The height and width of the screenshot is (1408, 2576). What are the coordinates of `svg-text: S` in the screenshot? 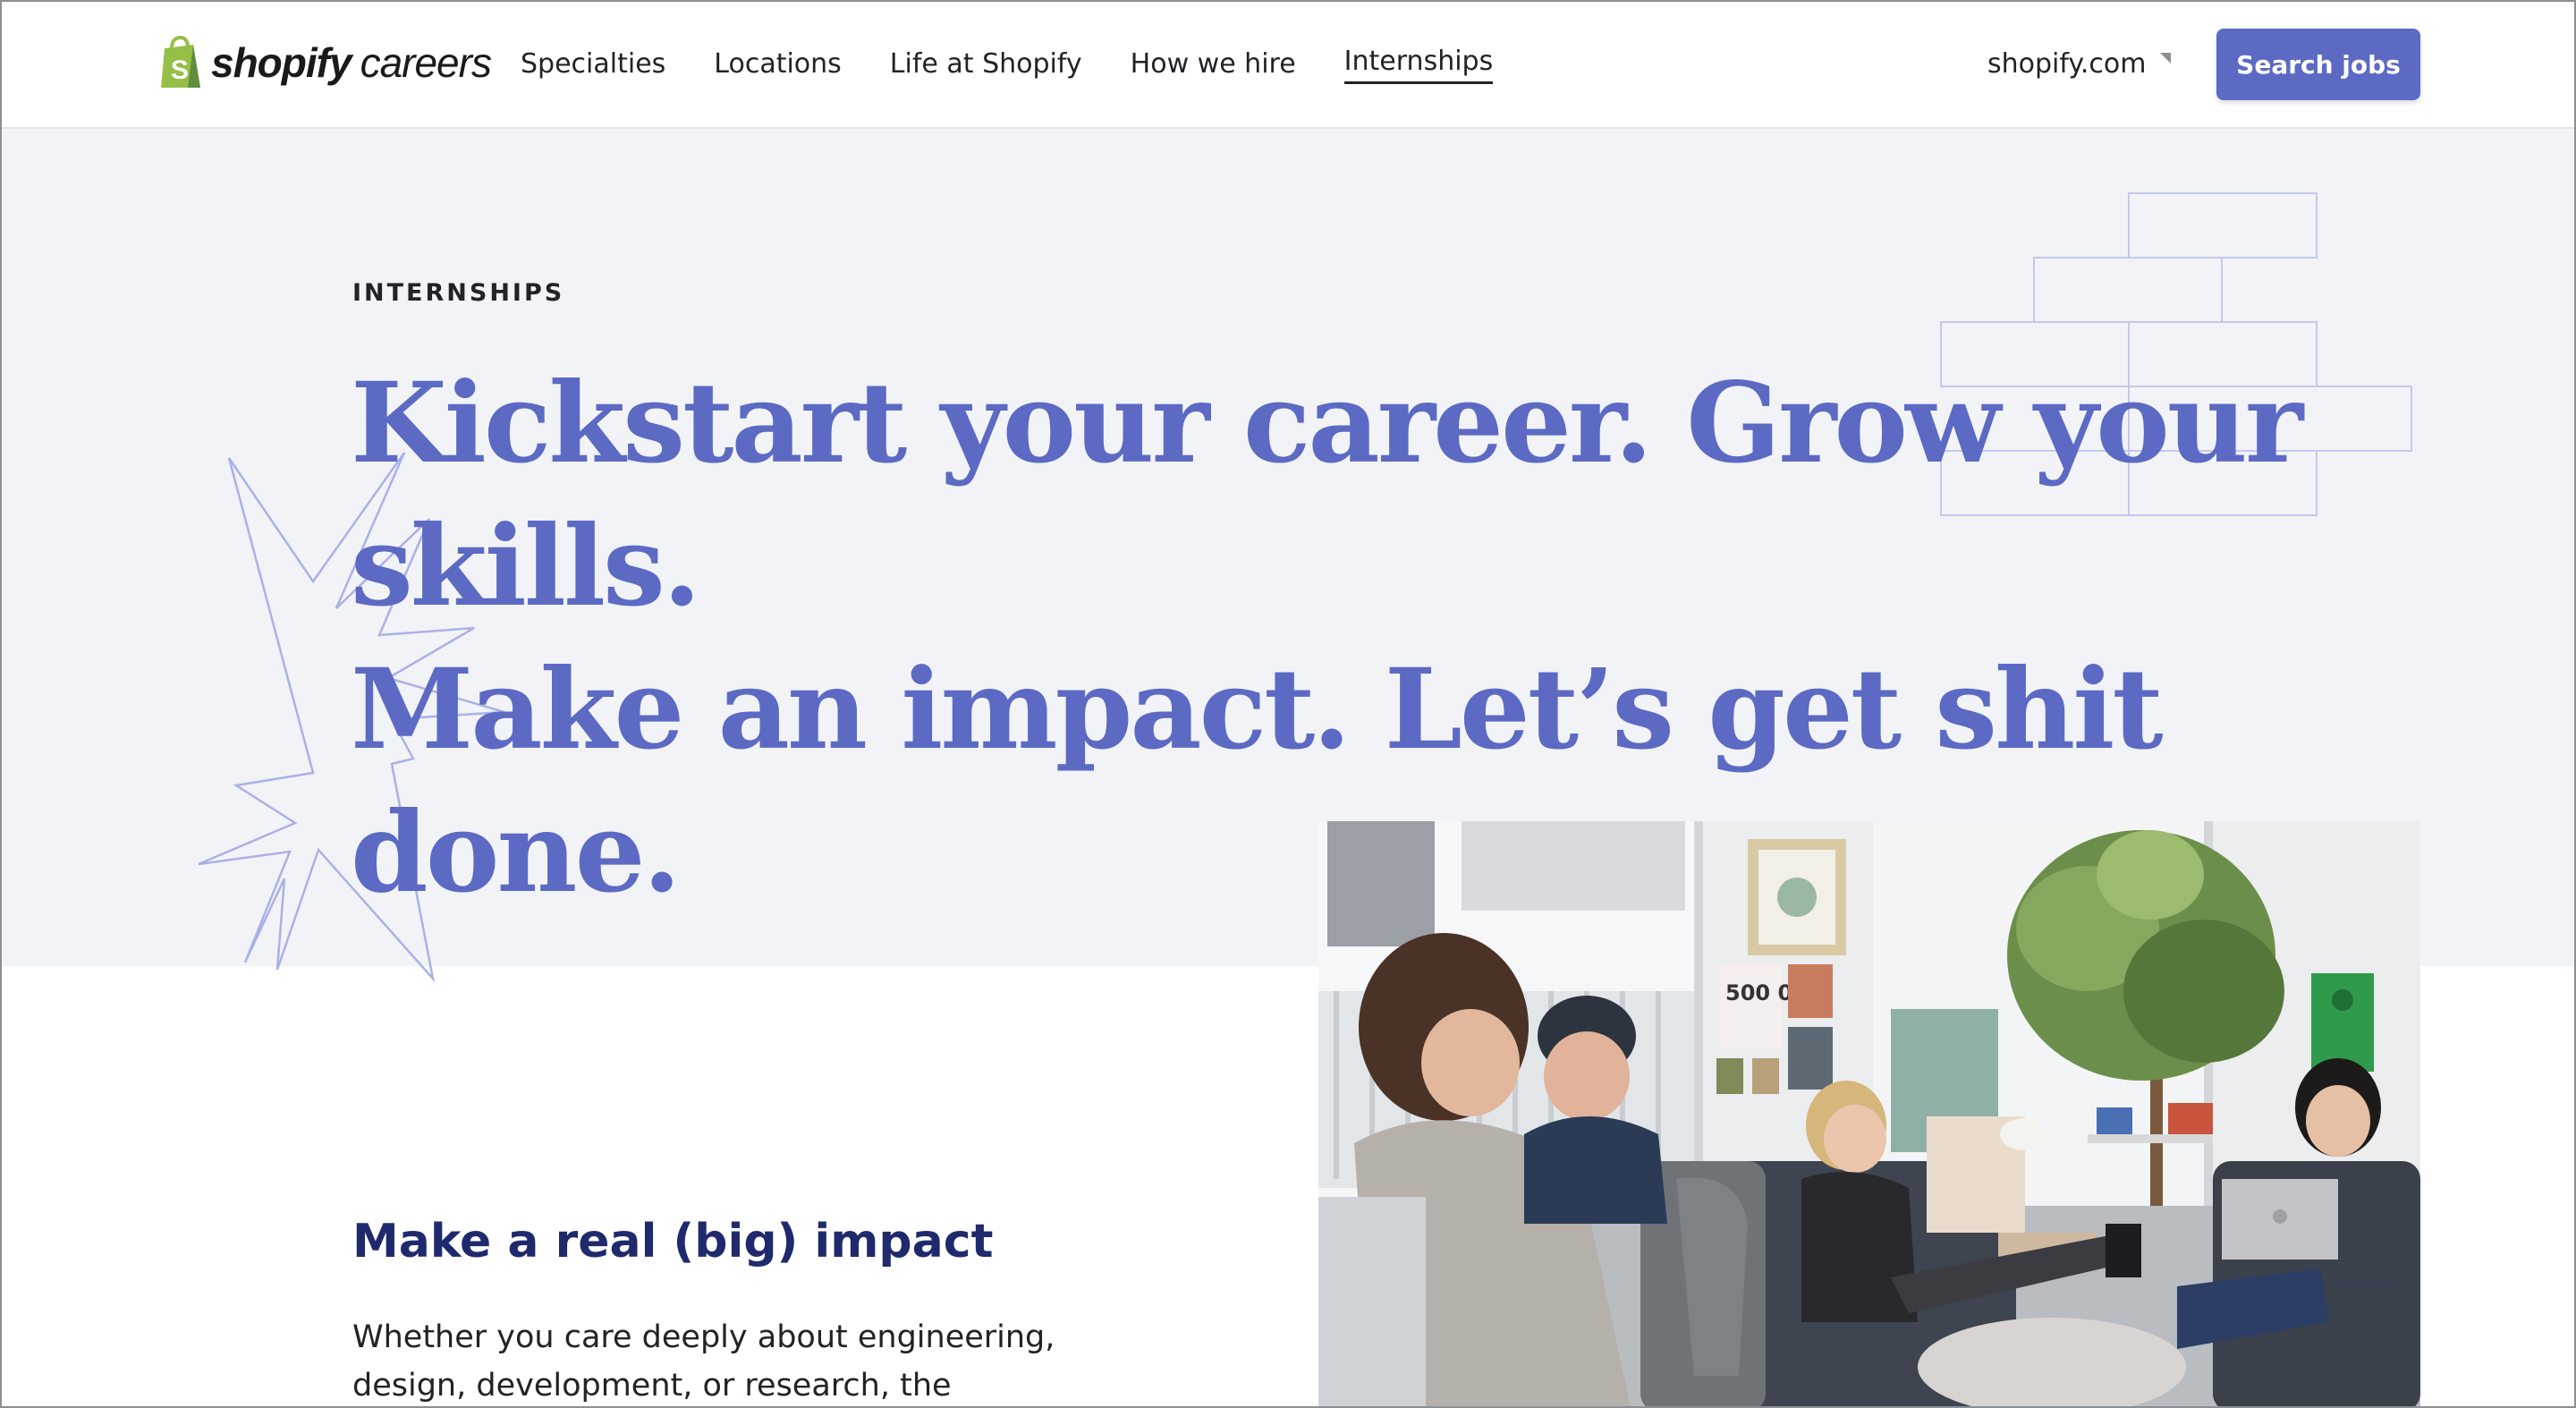 It's located at (180, 70).